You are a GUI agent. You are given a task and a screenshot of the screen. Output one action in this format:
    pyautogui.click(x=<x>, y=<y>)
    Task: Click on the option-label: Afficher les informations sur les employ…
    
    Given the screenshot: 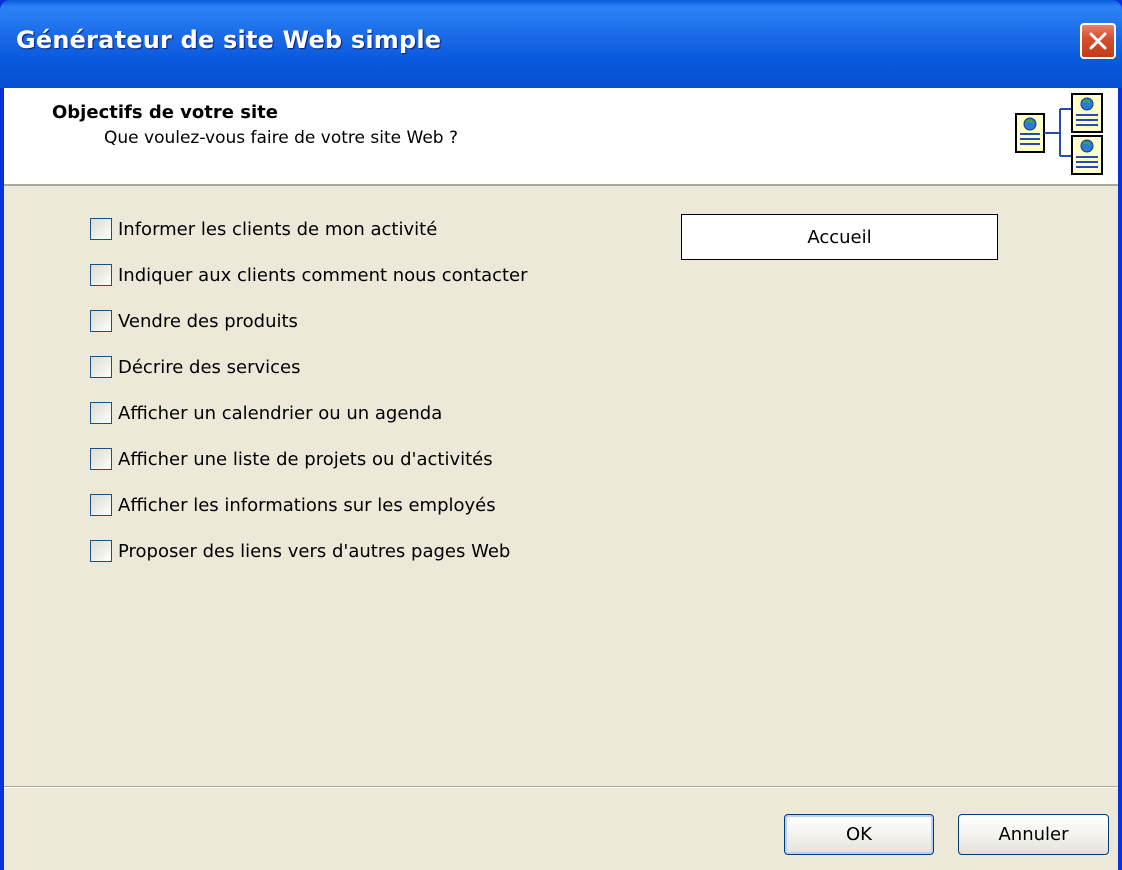 What is the action you would take?
    pyautogui.click(x=307, y=505)
    